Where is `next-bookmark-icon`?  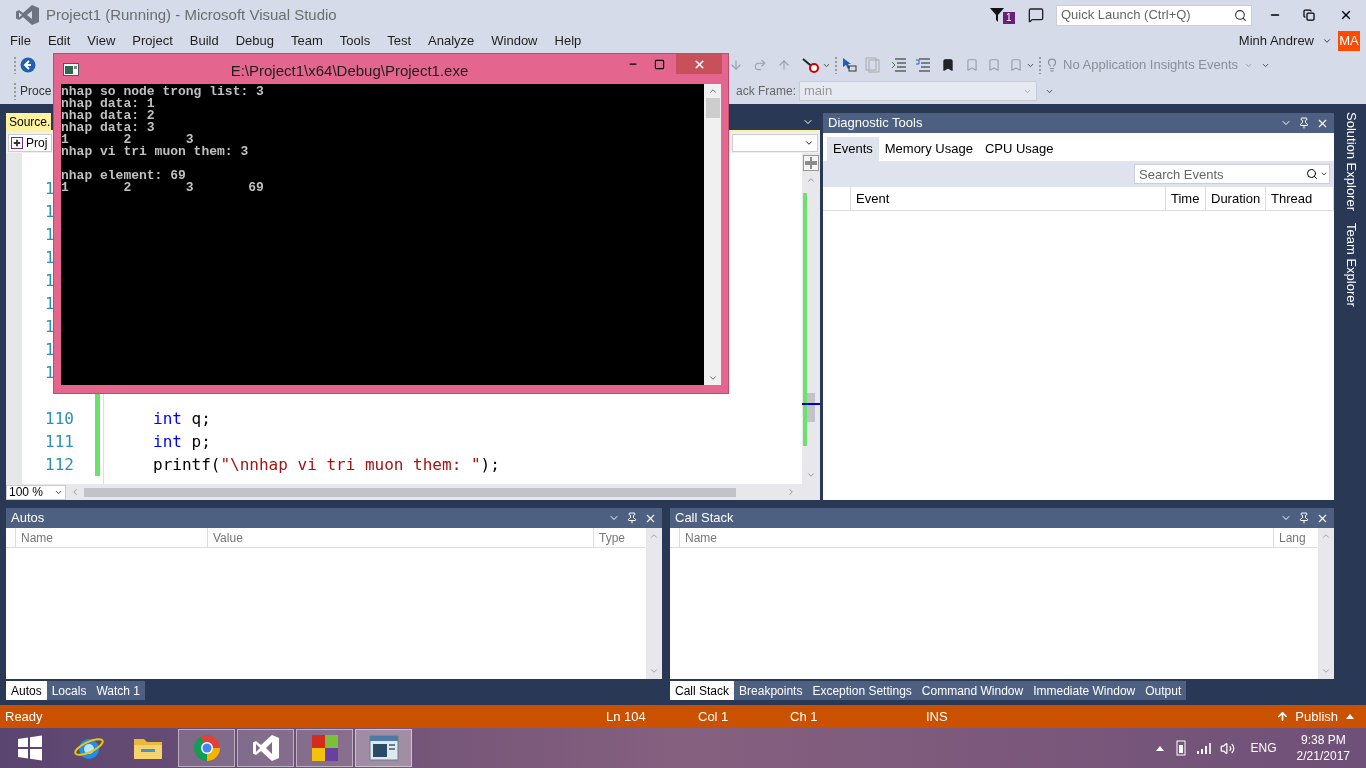 next-bookmark-icon is located at coordinates (994, 65).